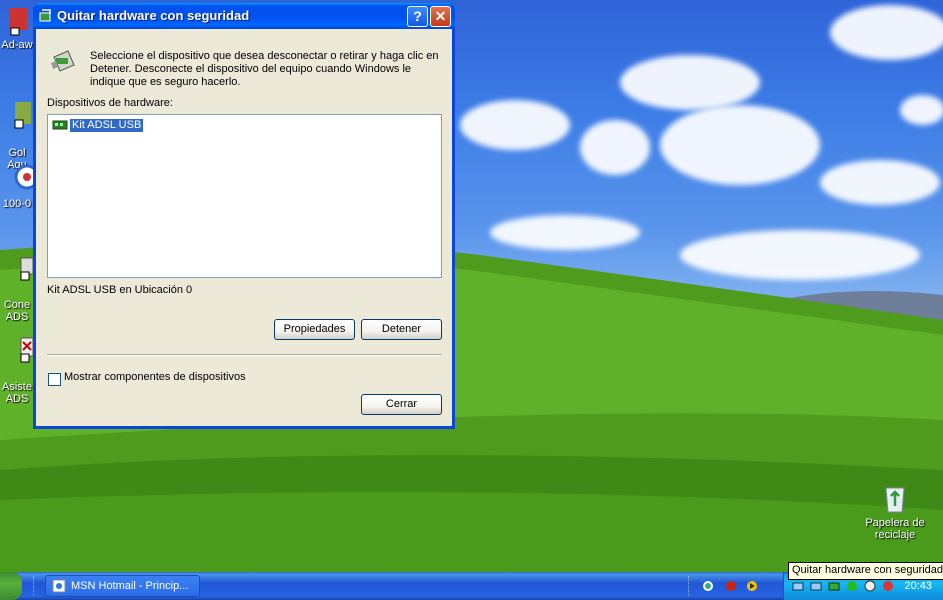  I want to click on recycle-bin-label: Papelera de reciclaje, so click(895, 529).